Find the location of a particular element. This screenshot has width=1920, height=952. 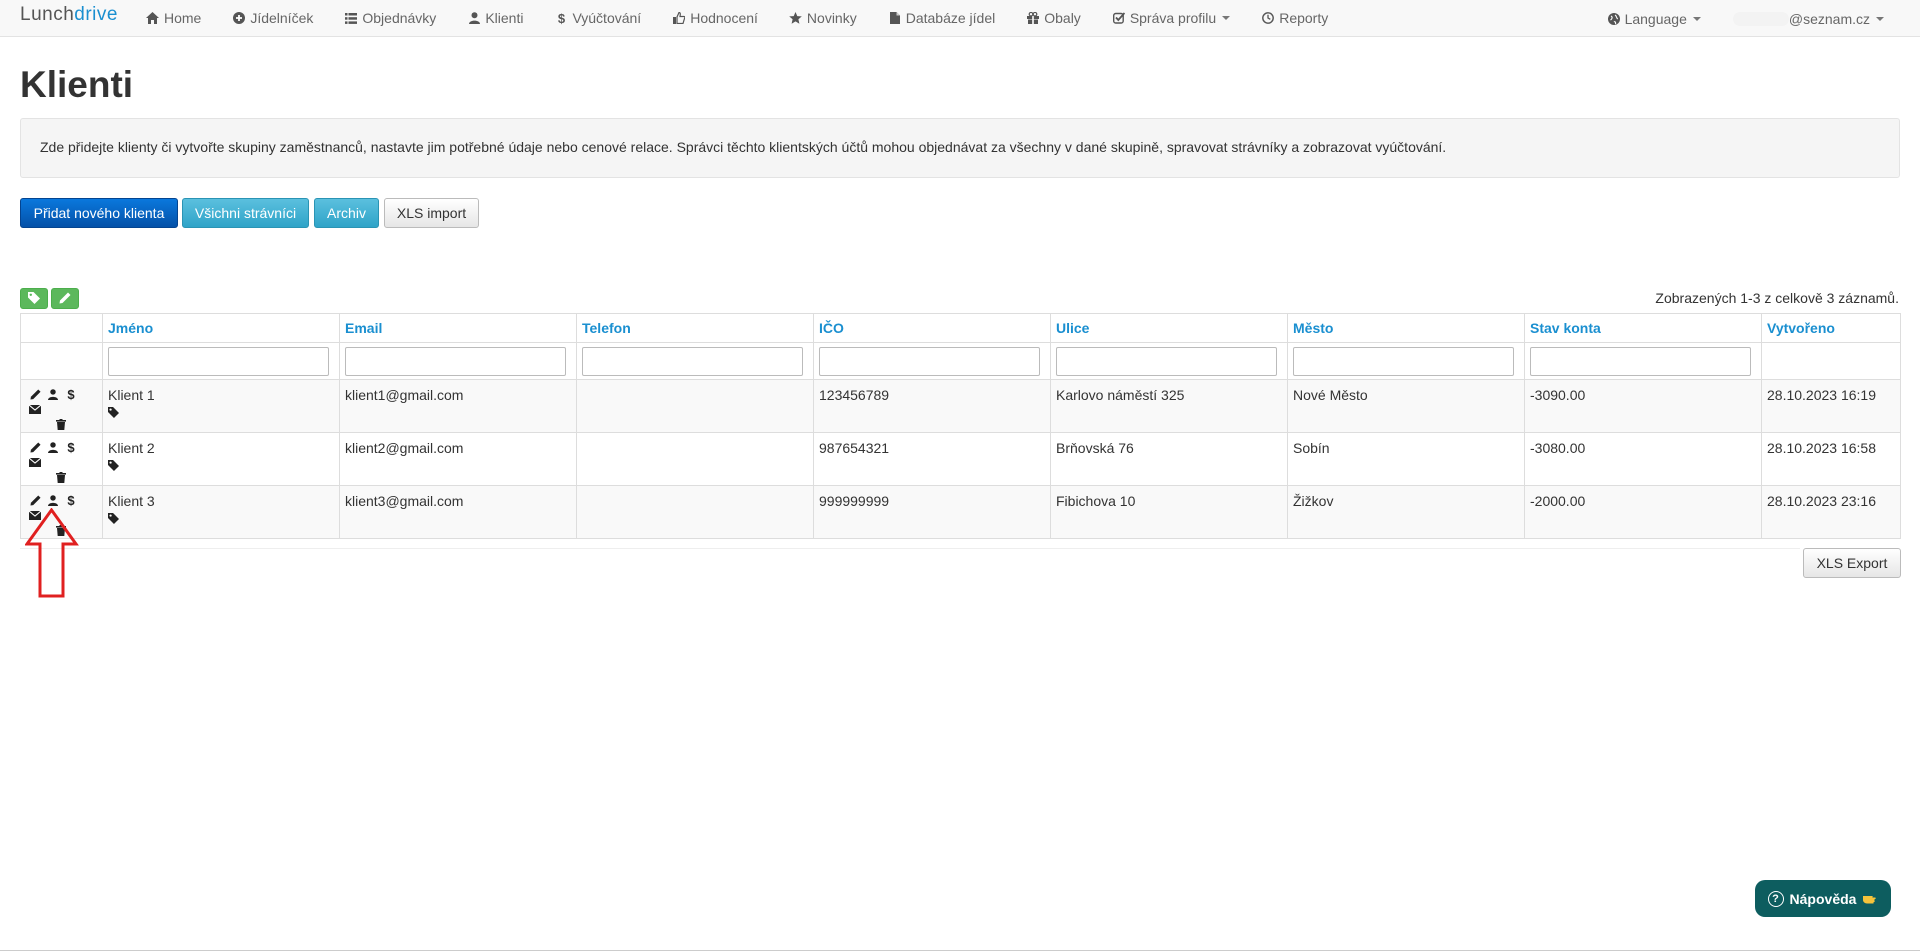

user-dropdown: @seznam.cz is located at coordinates (1808, 19).